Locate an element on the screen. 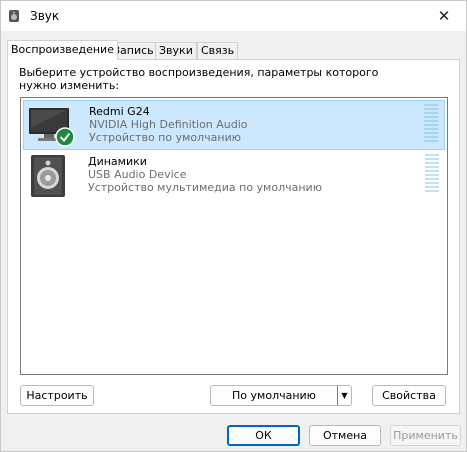 The height and width of the screenshot is (452, 467). ok-button: ОК is located at coordinates (263, 435).